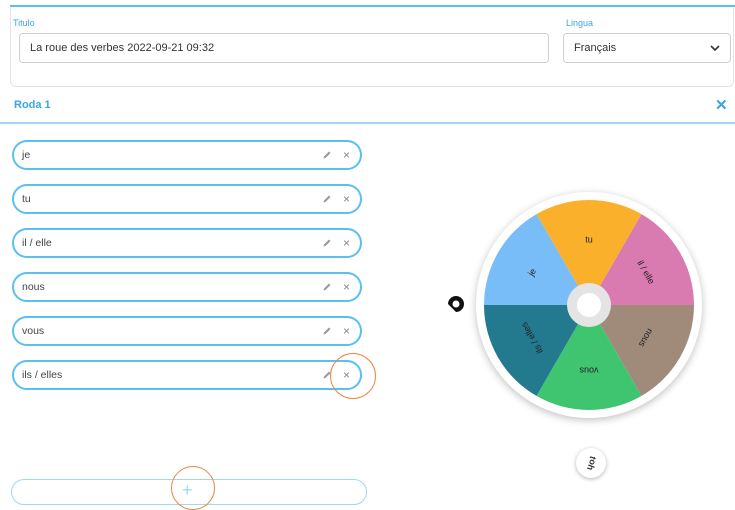  What do you see at coordinates (715, 48) in the screenshot?
I see `chevron-down-icon` at bounding box center [715, 48].